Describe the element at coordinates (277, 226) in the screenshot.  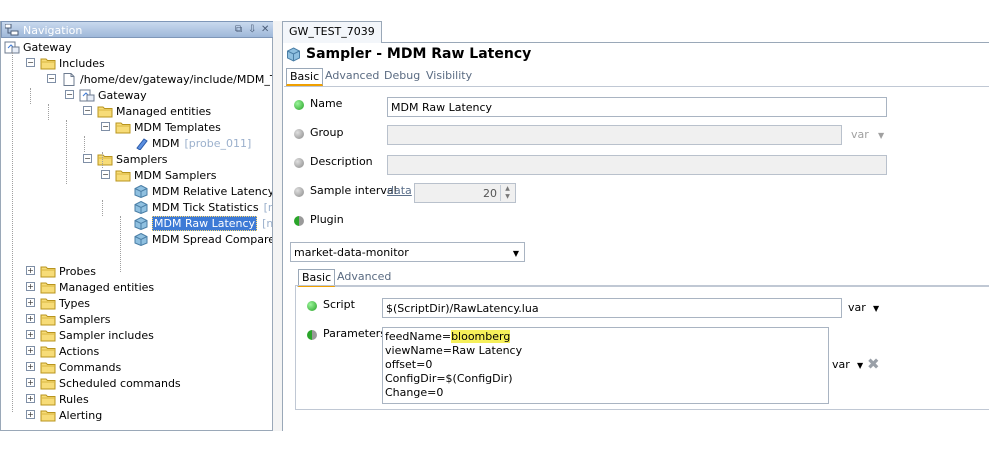
I see `panel-splitter` at that location.